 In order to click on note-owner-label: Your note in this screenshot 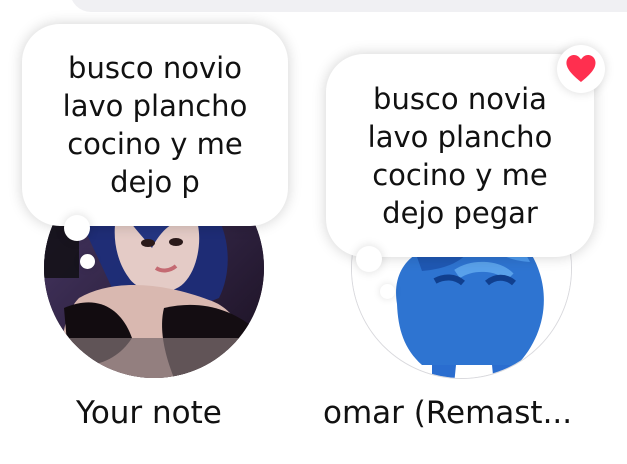, I will do `click(149, 413)`.